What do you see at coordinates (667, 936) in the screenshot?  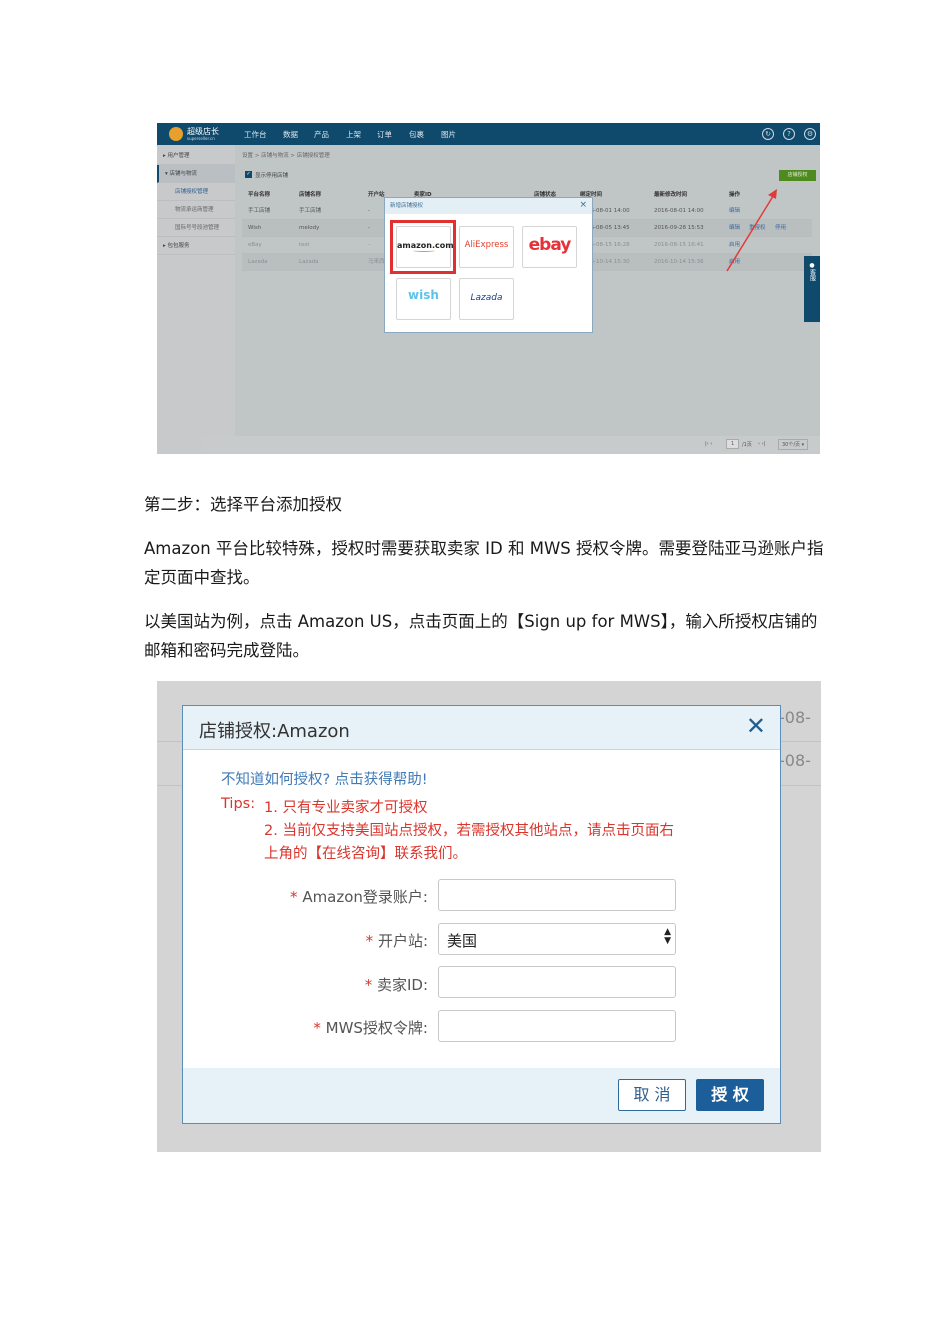 I see `select-arrows-icon: ▲ ▼` at bounding box center [667, 936].